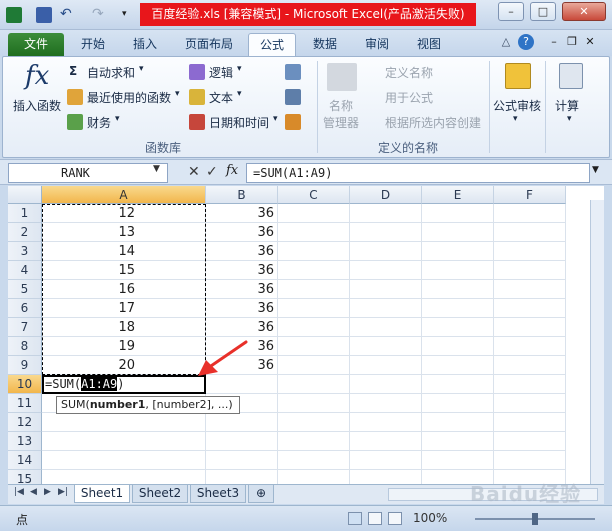 The width and height of the screenshot is (612, 531). I want to click on row-header-7: 7, so click(25, 327).